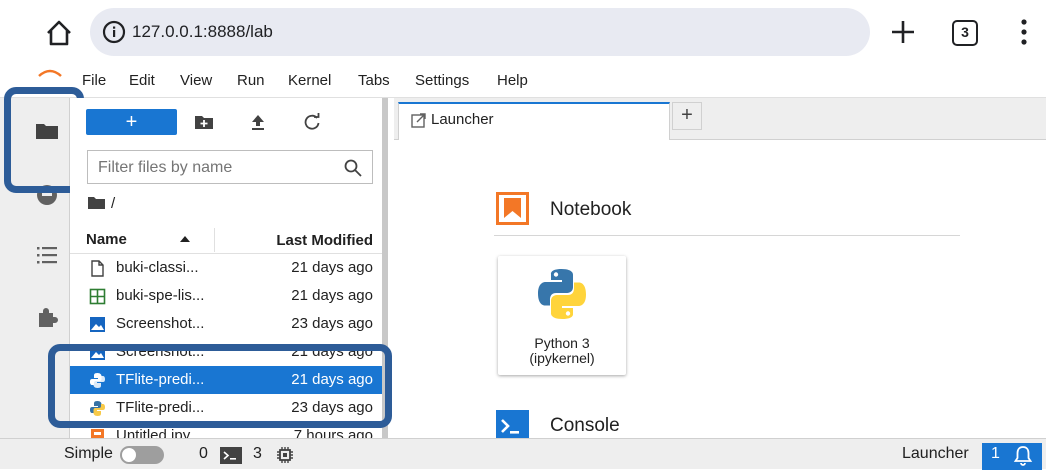 The height and width of the screenshot is (470, 1046). What do you see at coordinates (113, 203) in the screenshot?
I see `breadcrumb-root: /` at bounding box center [113, 203].